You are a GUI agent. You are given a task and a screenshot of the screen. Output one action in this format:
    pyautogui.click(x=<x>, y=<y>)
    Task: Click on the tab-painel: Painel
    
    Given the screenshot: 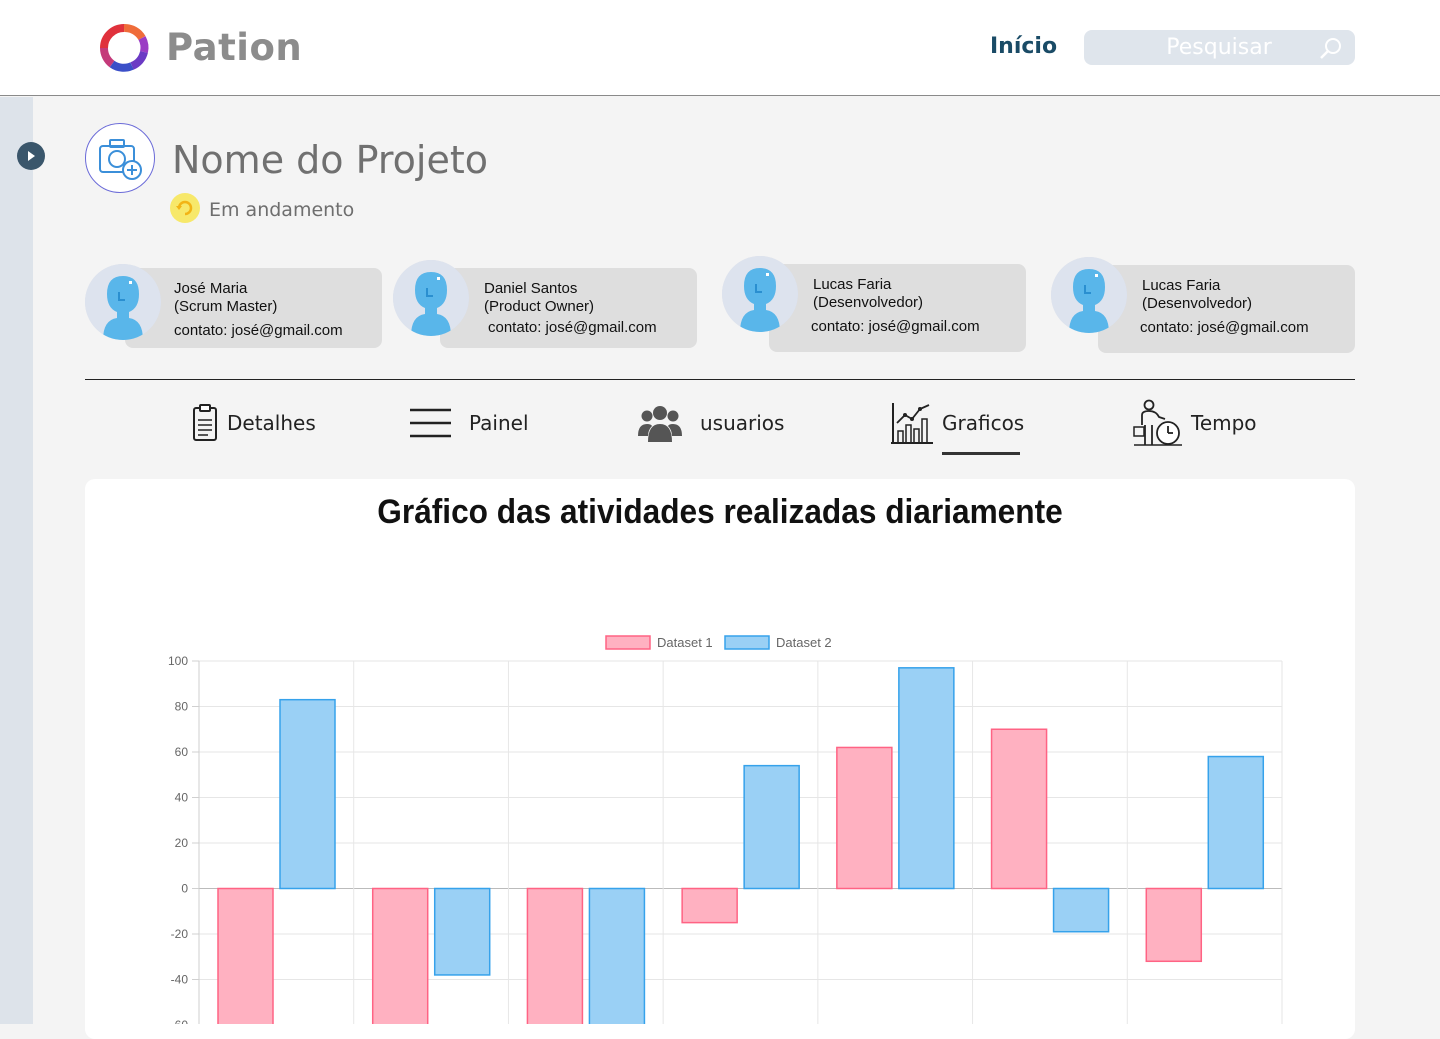 What is the action you would take?
    pyautogui.click(x=469, y=423)
    